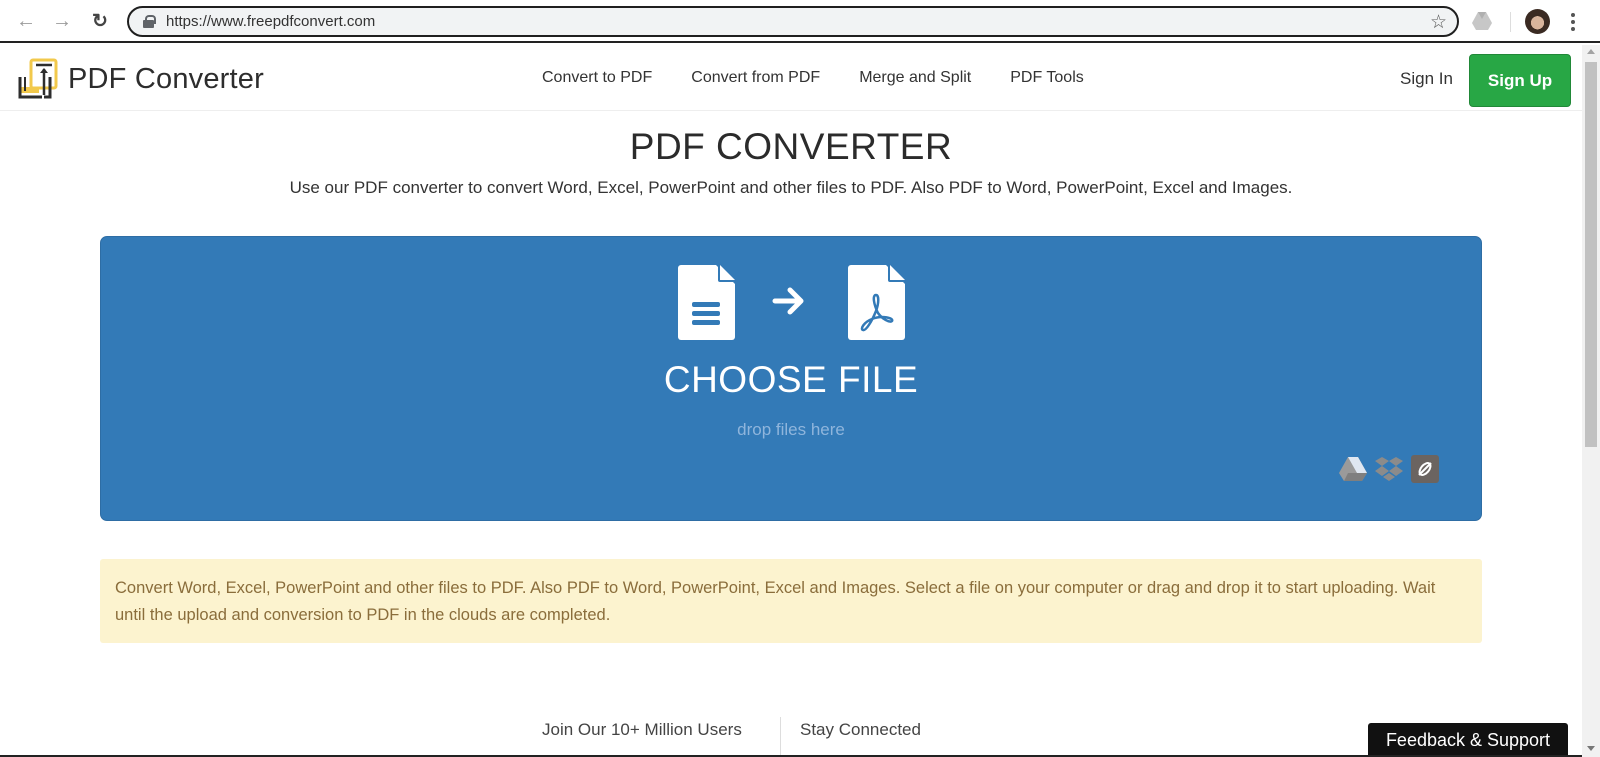 Image resolution: width=1600 pixels, height=757 pixels. Describe the element at coordinates (1510, 22) in the screenshot. I see `toolbar-separator` at that location.